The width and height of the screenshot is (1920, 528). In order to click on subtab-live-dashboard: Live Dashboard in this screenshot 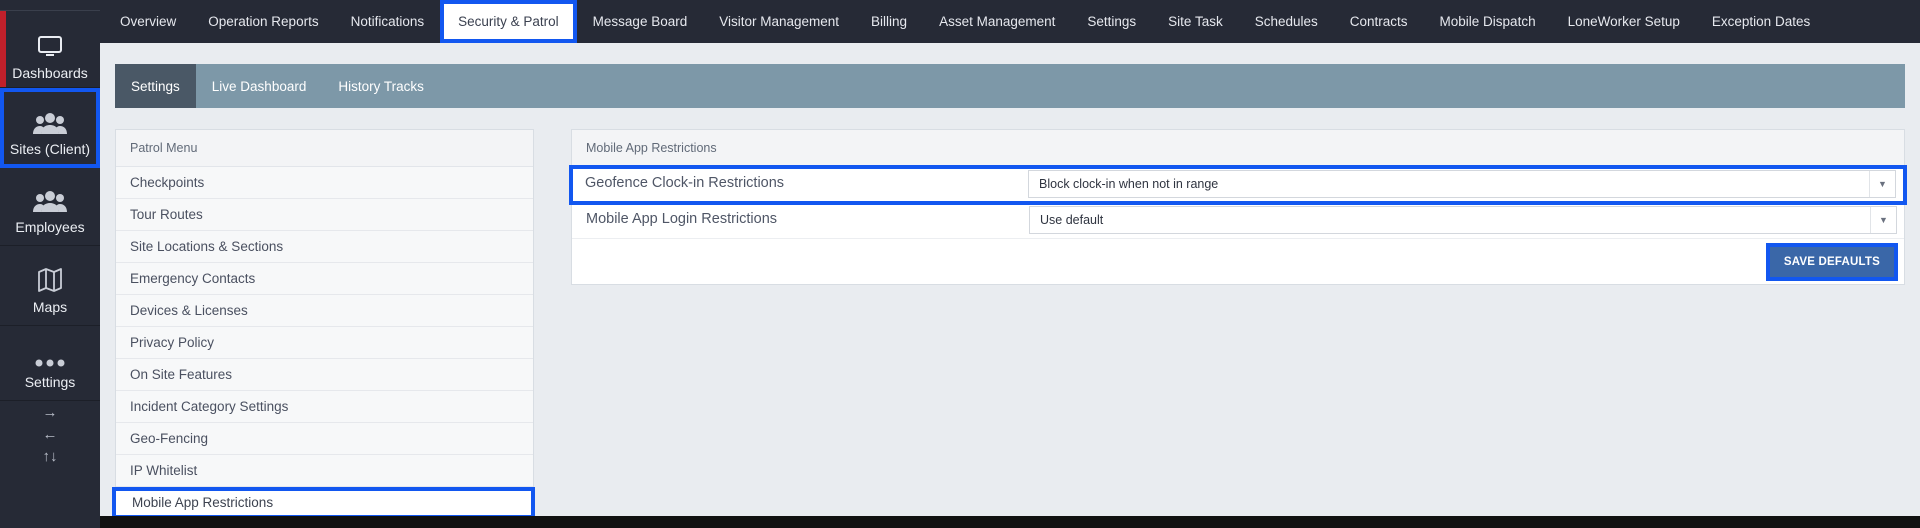, I will do `click(259, 86)`.